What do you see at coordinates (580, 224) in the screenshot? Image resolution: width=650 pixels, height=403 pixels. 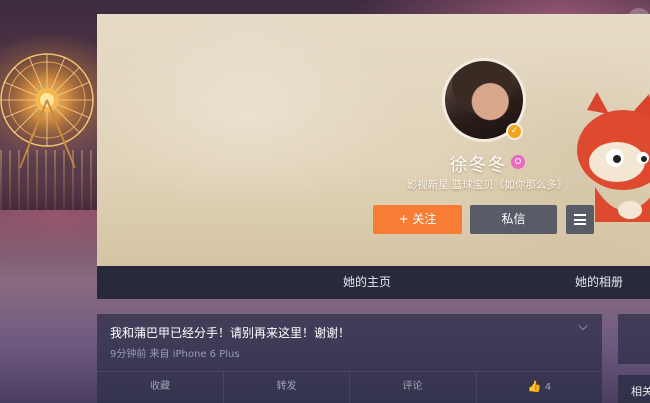 I see `menu-icon-line` at bounding box center [580, 224].